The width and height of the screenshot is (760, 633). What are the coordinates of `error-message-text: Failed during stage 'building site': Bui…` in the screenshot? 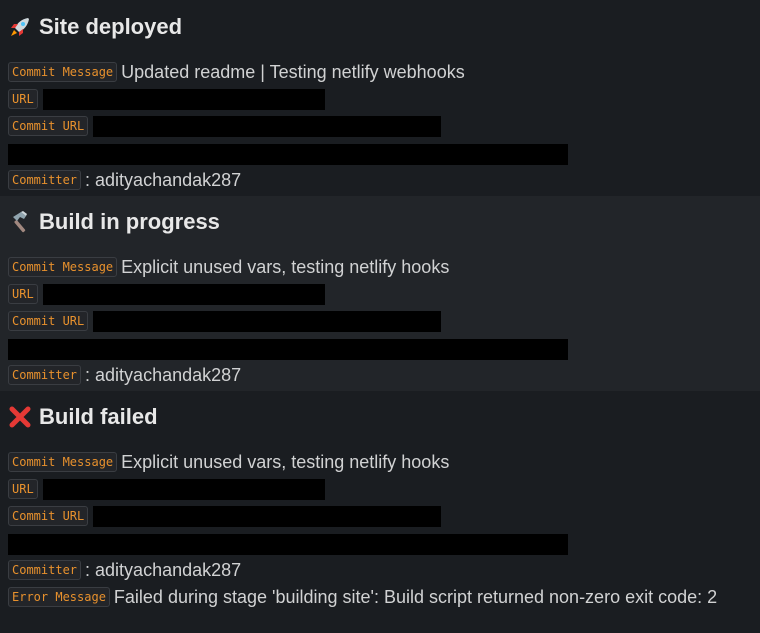 It's located at (415, 596).